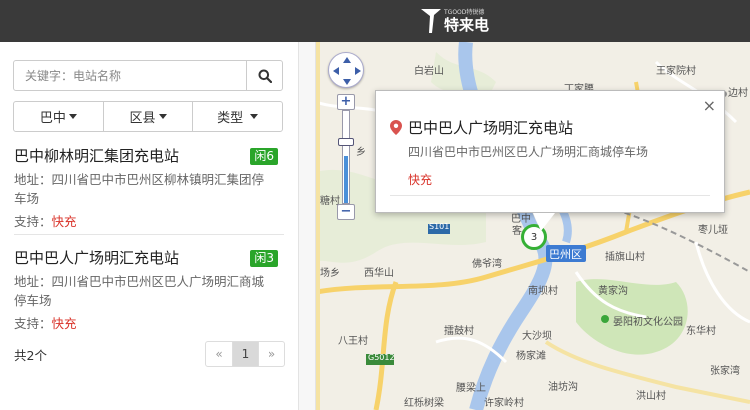 The width and height of the screenshot is (750, 410). I want to click on search-button, so click(264, 75).